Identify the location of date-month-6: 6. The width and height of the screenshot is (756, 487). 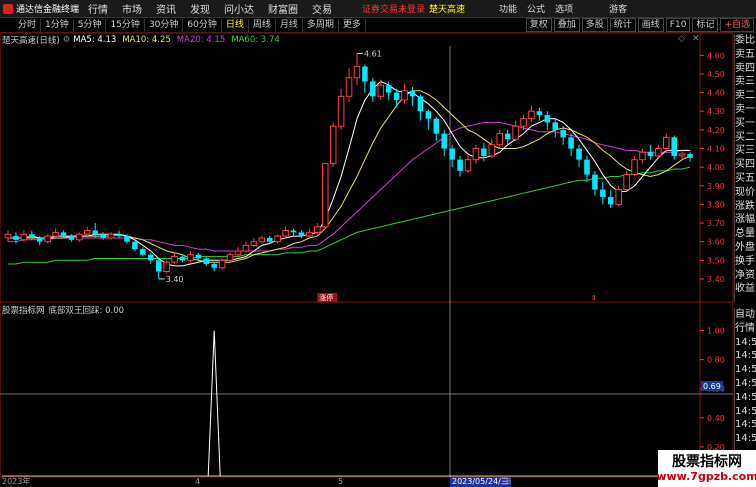
(509, 481).